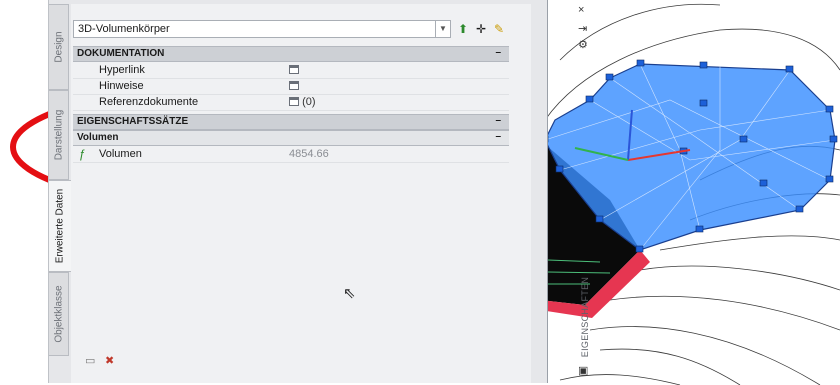  Describe the element at coordinates (109, 360) in the screenshot. I see `property-set-remove-icon: ✖` at that location.